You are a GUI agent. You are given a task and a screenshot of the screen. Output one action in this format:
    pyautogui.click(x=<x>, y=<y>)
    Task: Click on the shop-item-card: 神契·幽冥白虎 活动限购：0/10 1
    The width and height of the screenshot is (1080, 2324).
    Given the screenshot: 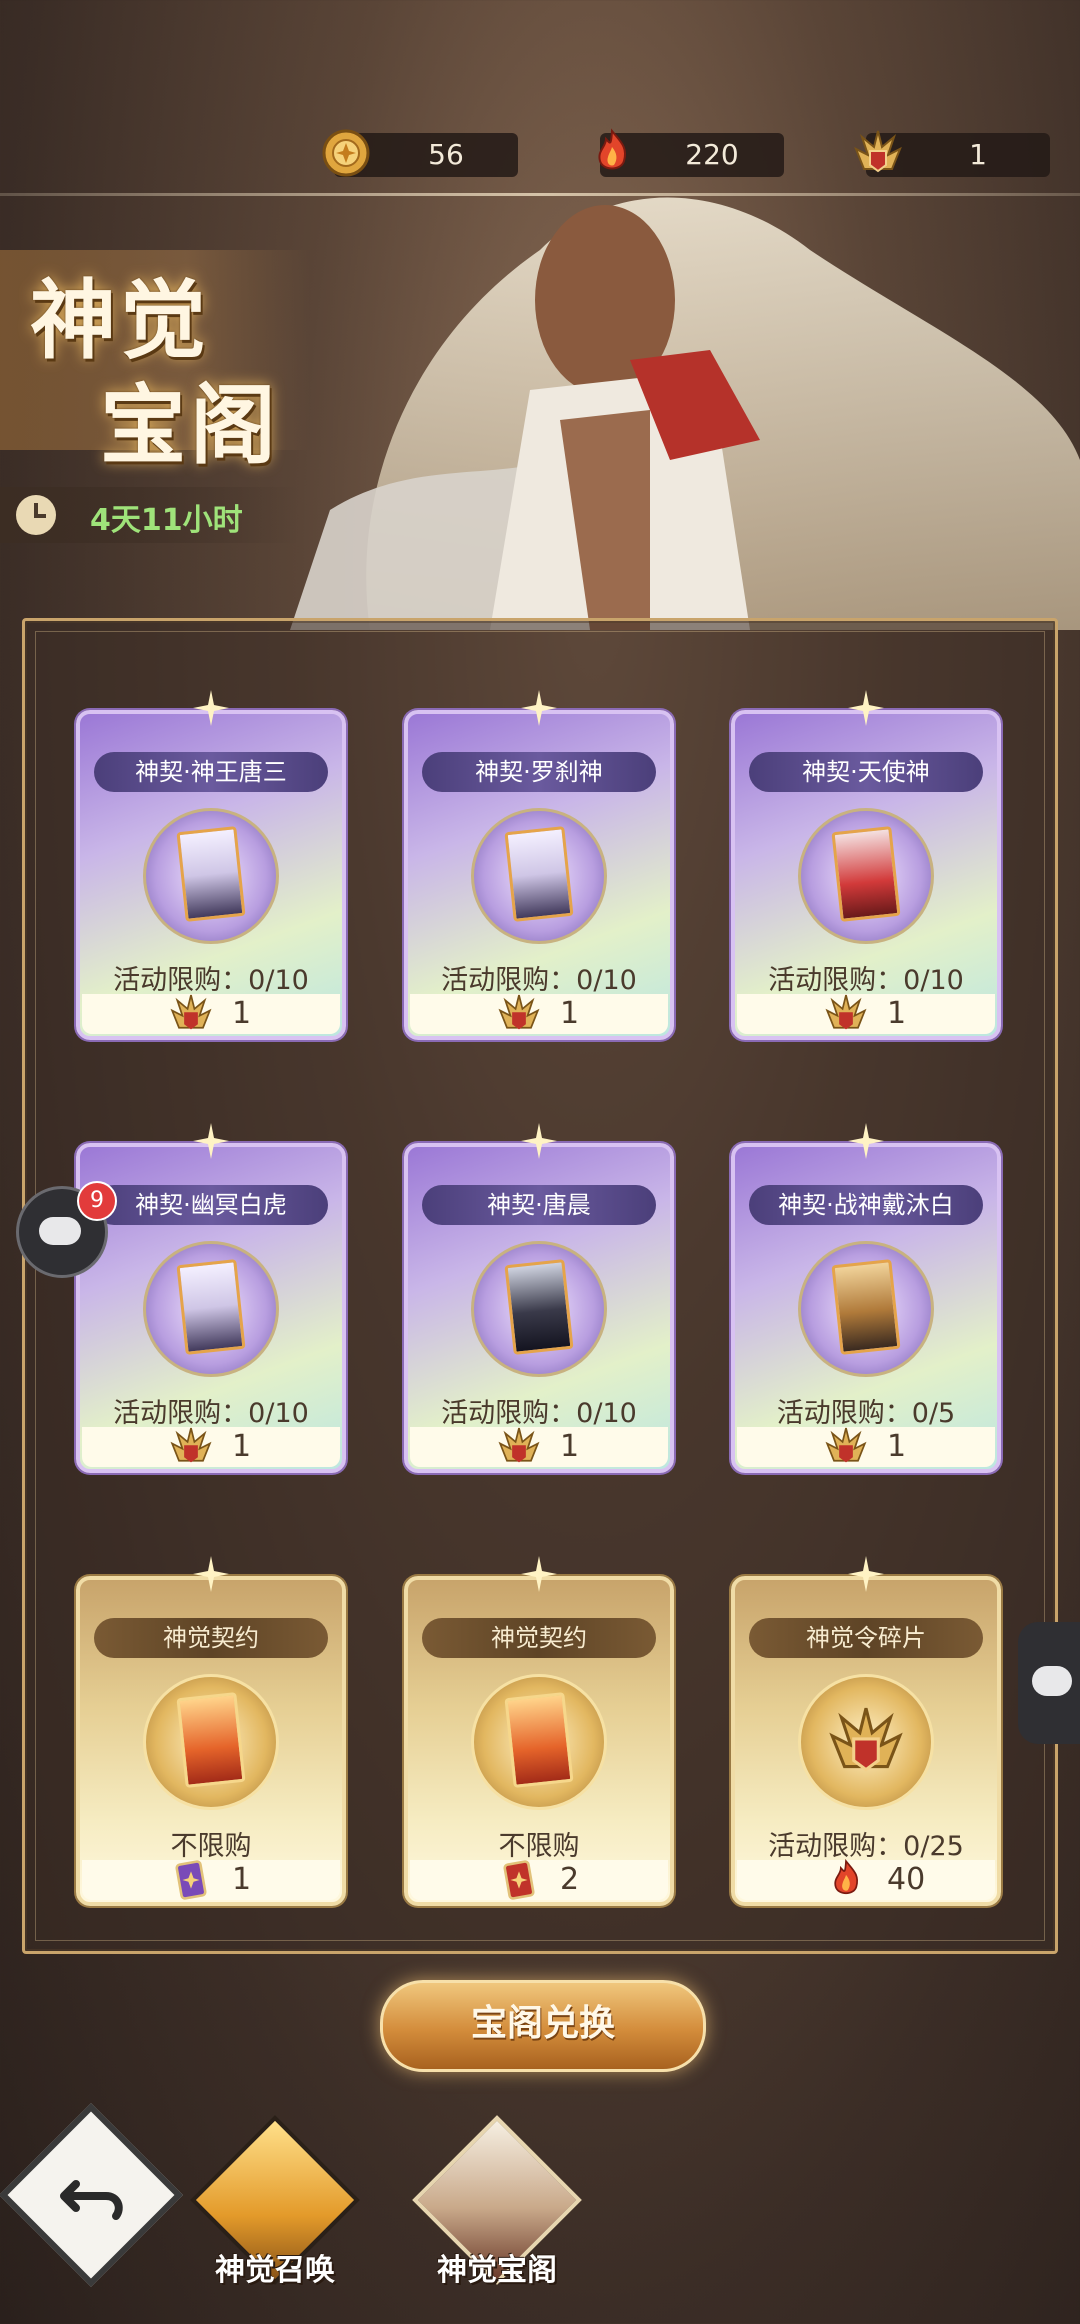 What is the action you would take?
    pyautogui.click(x=211, y=1298)
    